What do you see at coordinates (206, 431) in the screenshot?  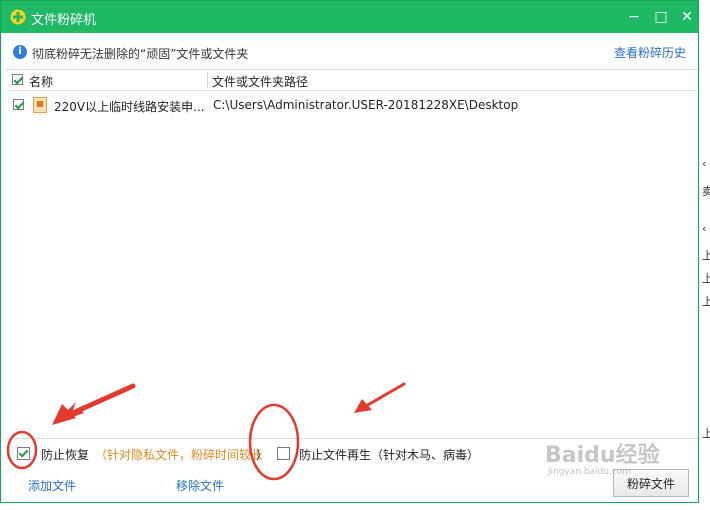 I see `annotation-overlay` at bounding box center [206, 431].